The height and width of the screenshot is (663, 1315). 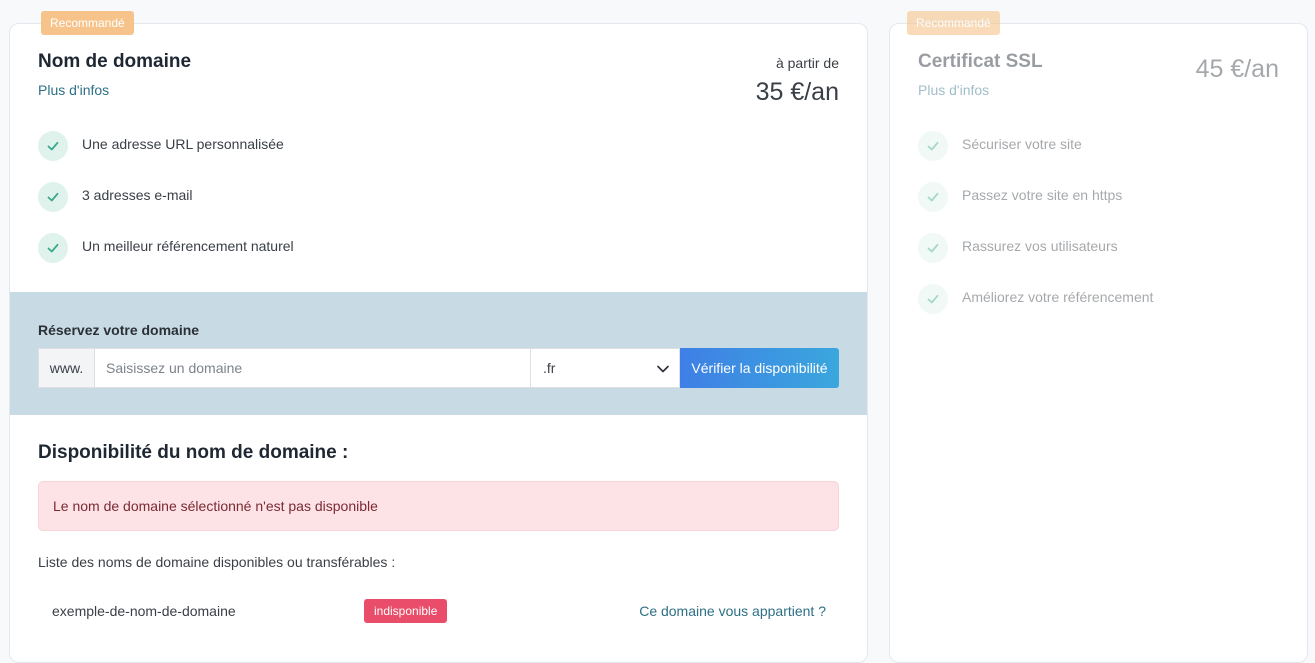 I want to click on recommended-badge: Recommandé, so click(x=87, y=23).